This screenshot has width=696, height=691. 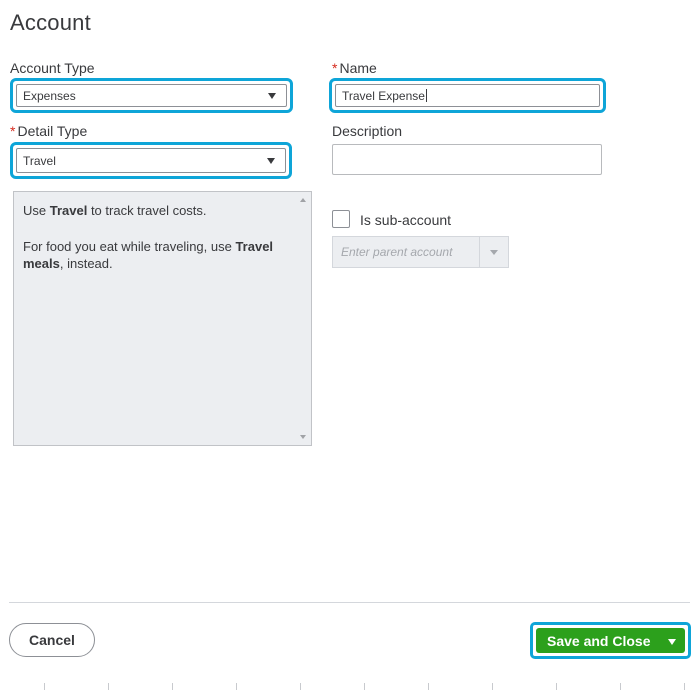 I want to click on sub-account-label: Is sub-account, so click(x=406, y=220).